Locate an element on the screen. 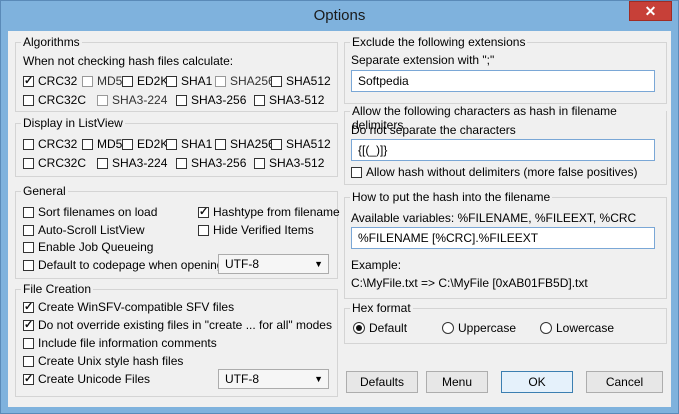 This screenshot has width=679, height=414. sort-filenames-checkbox: Sort filenames on load is located at coordinates (90, 212).